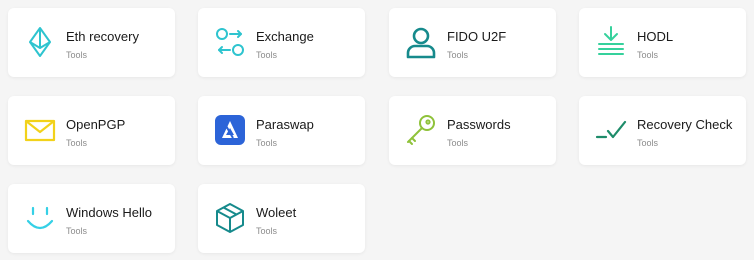 The image size is (754, 260). I want to click on app-name: Exchange, so click(285, 36).